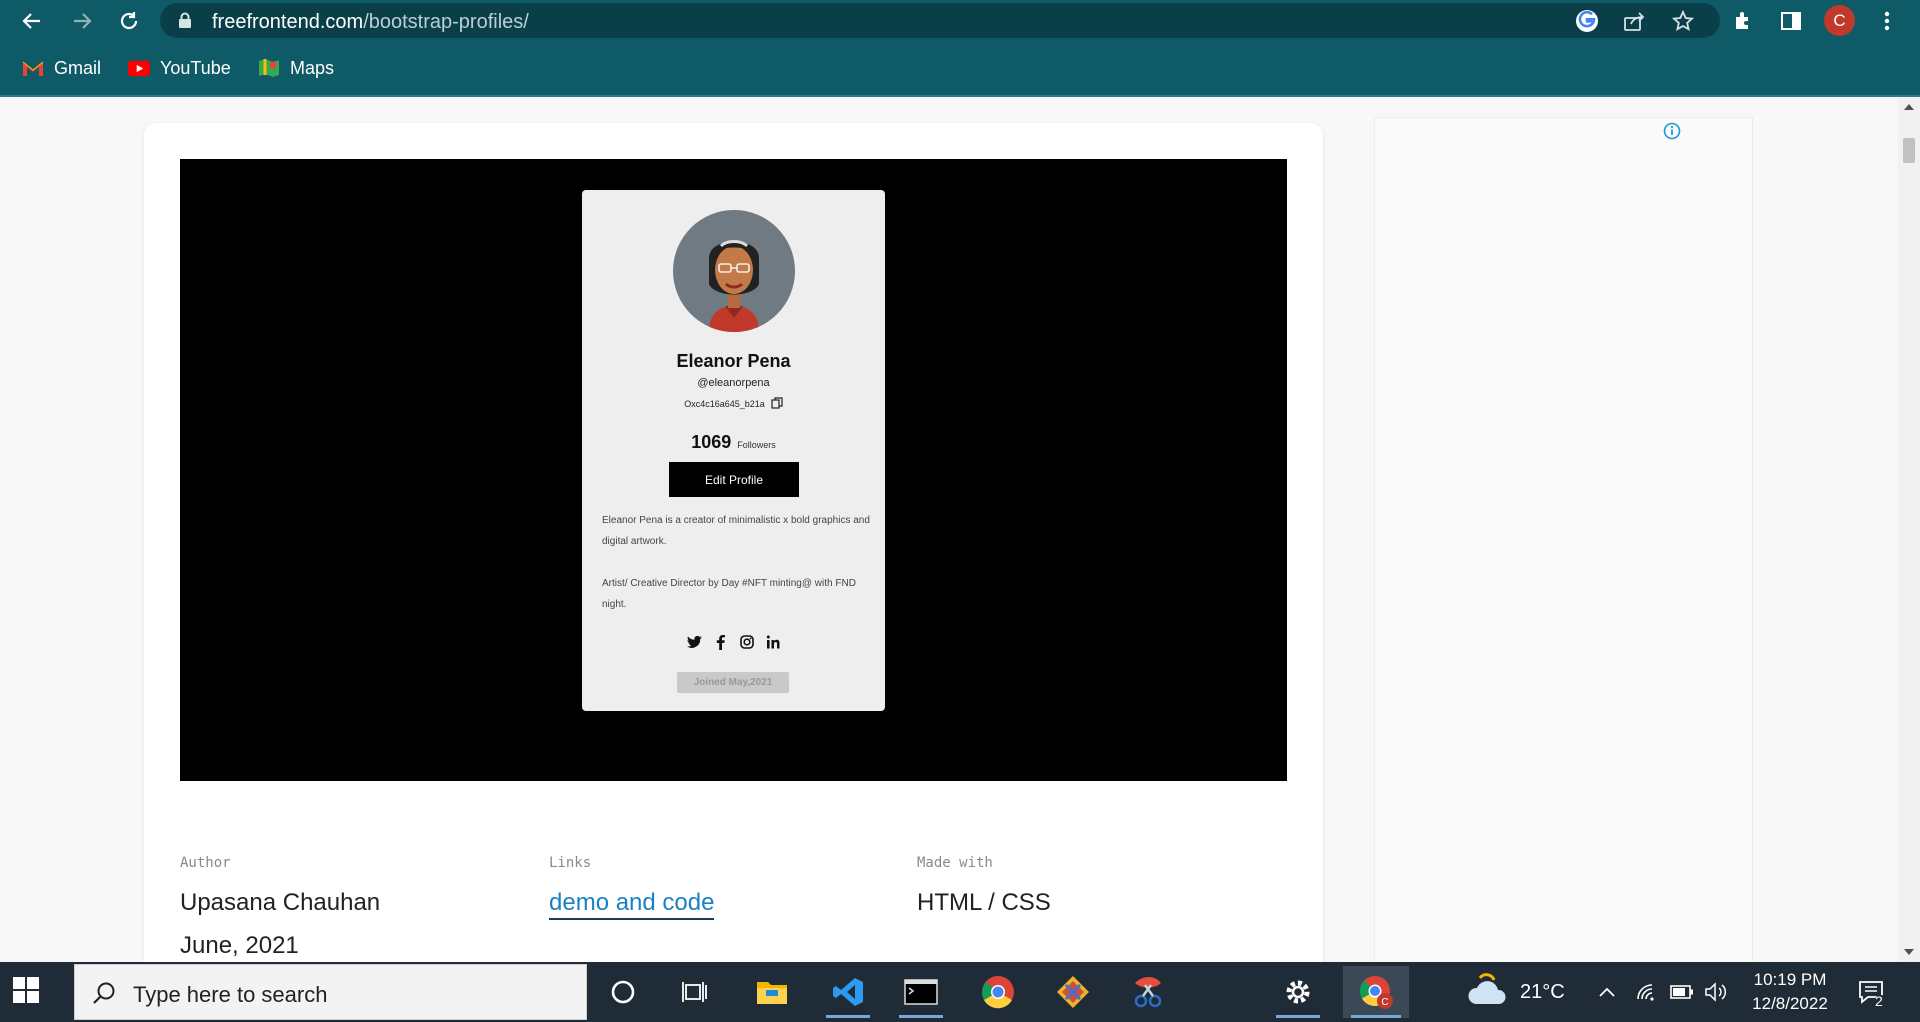 The height and width of the screenshot is (1022, 1920). What do you see at coordinates (1839, 20) in the screenshot?
I see `profile-avatar: C` at bounding box center [1839, 20].